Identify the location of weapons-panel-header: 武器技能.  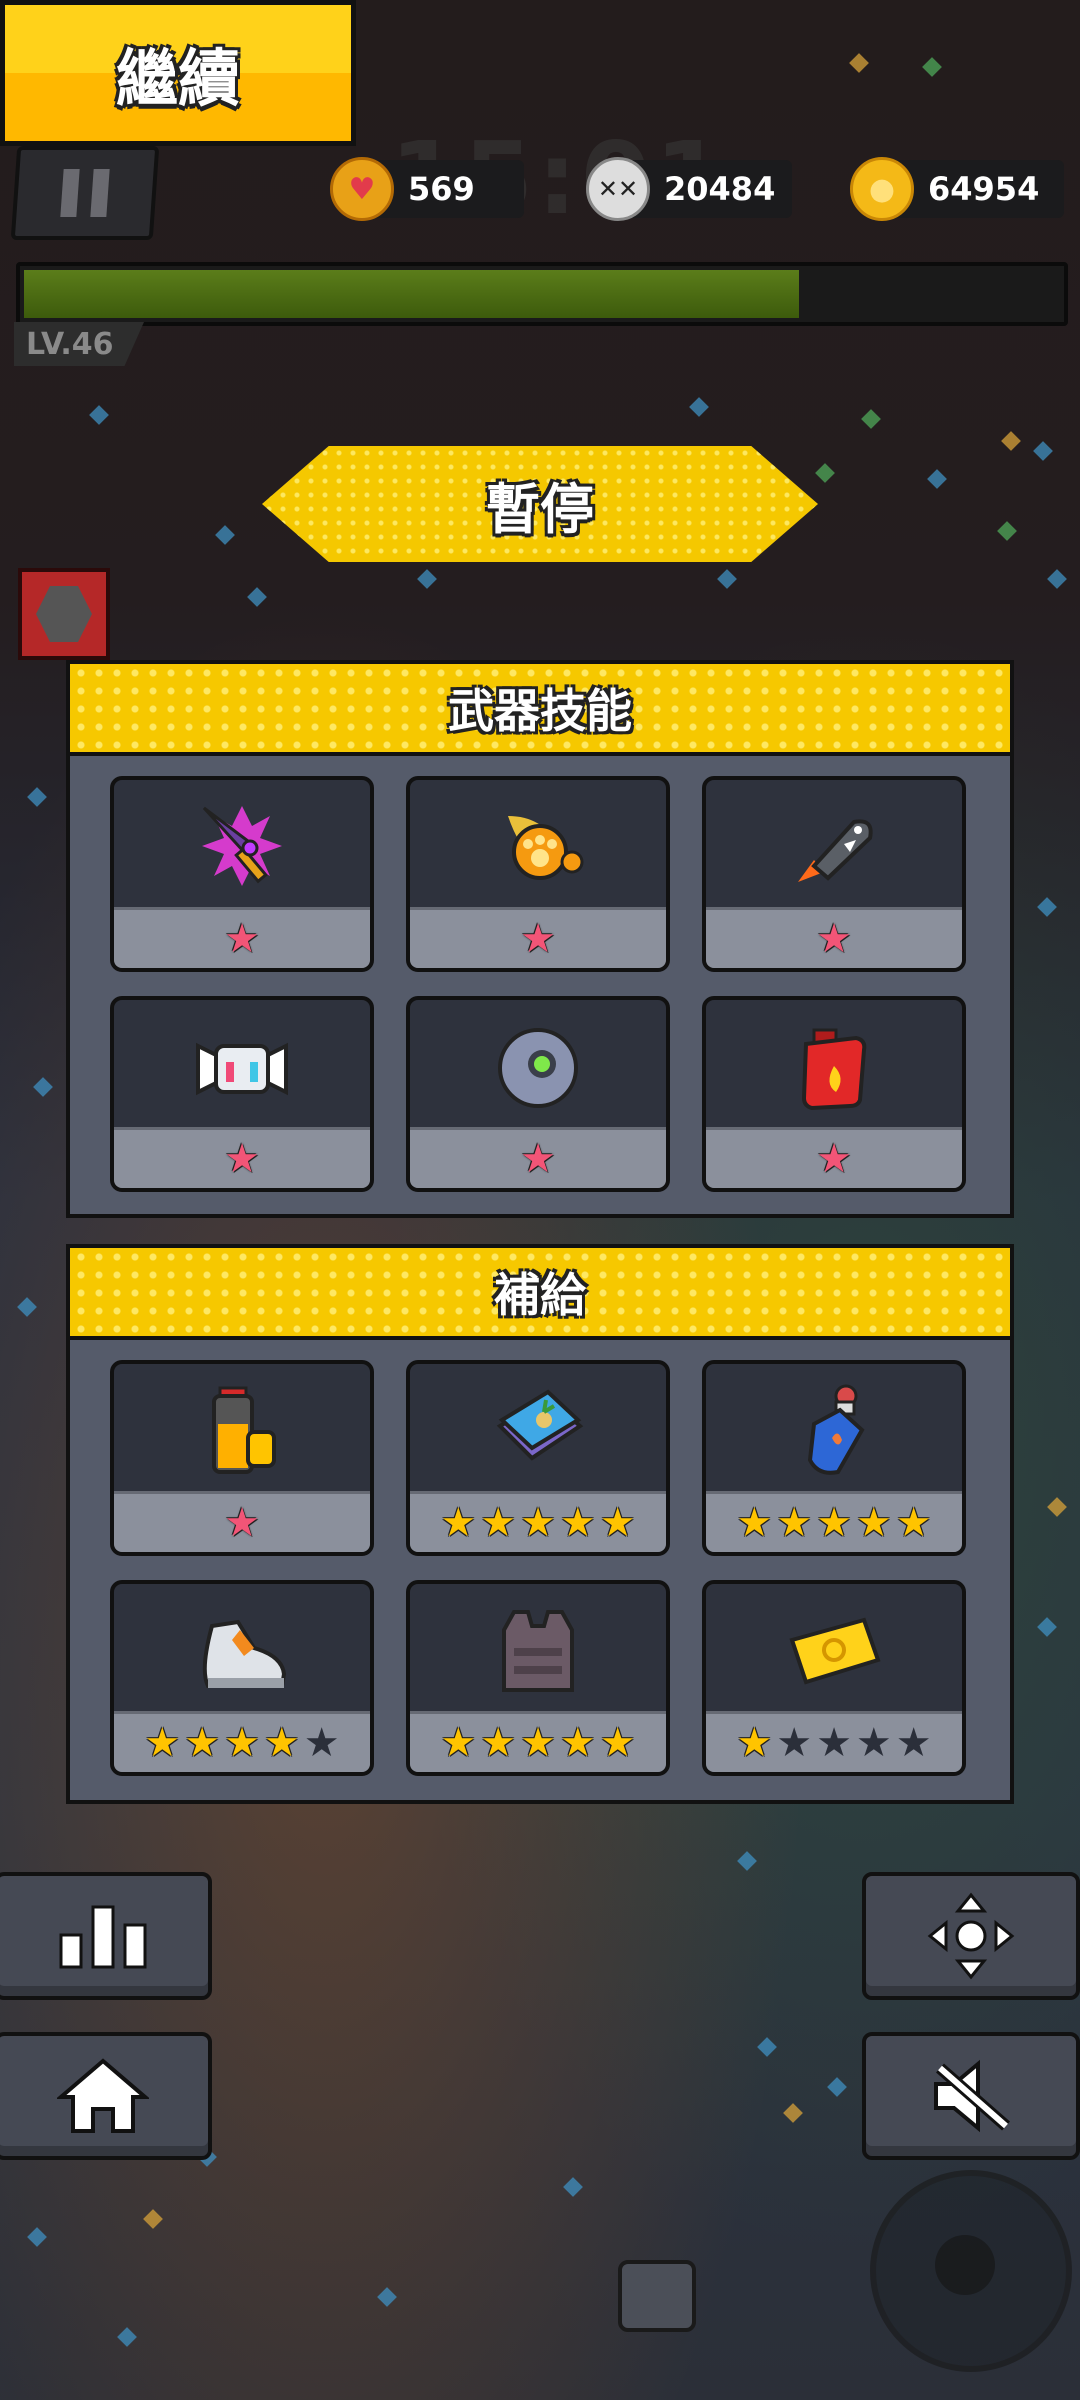
(540, 710).